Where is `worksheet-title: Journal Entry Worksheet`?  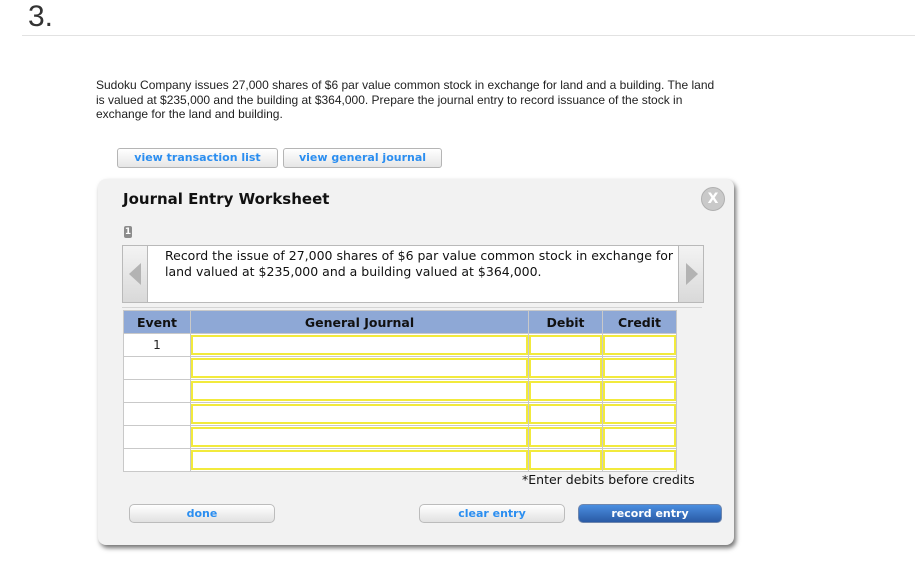 worksheet-title: Journal Entry Worksheet is located at coordinates (226, 199).